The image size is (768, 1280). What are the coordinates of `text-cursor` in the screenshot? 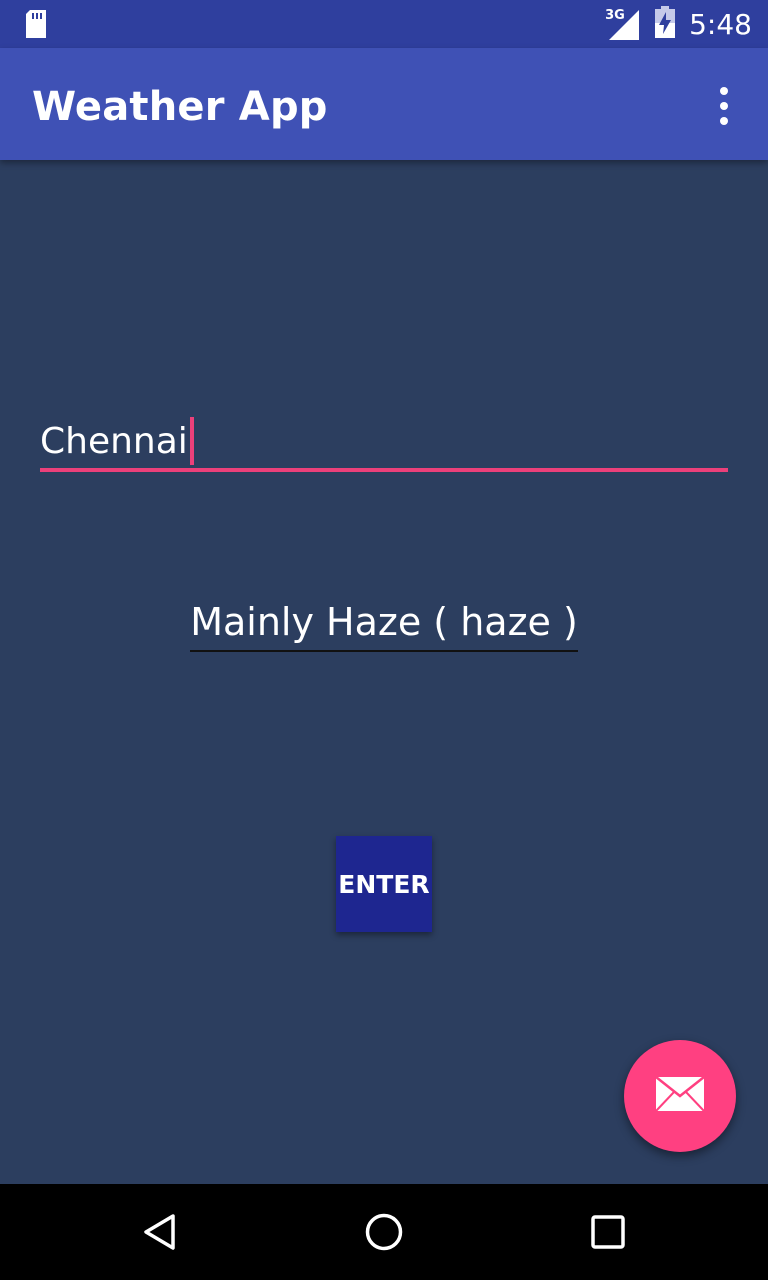 It's located at (191, 441).